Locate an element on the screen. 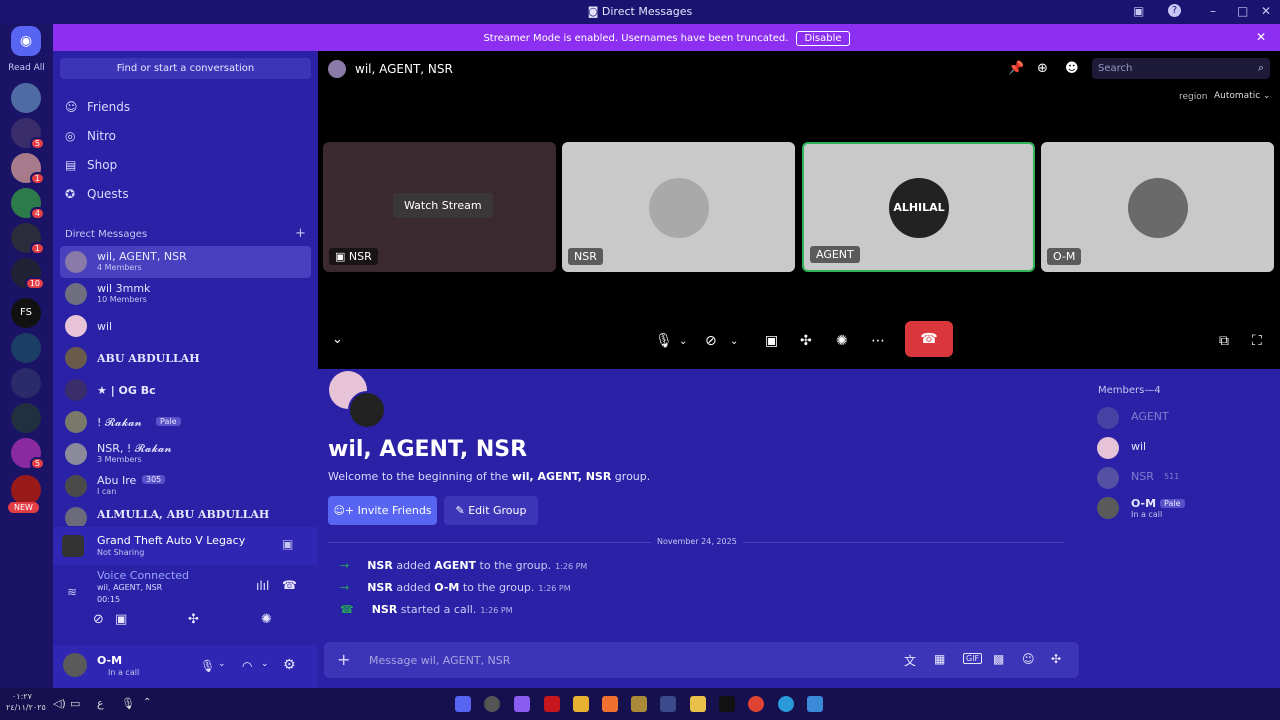 Image resolution: width=1280 pixels, height=720 pixels. chrome-icon is located at coordinates (756, 704).